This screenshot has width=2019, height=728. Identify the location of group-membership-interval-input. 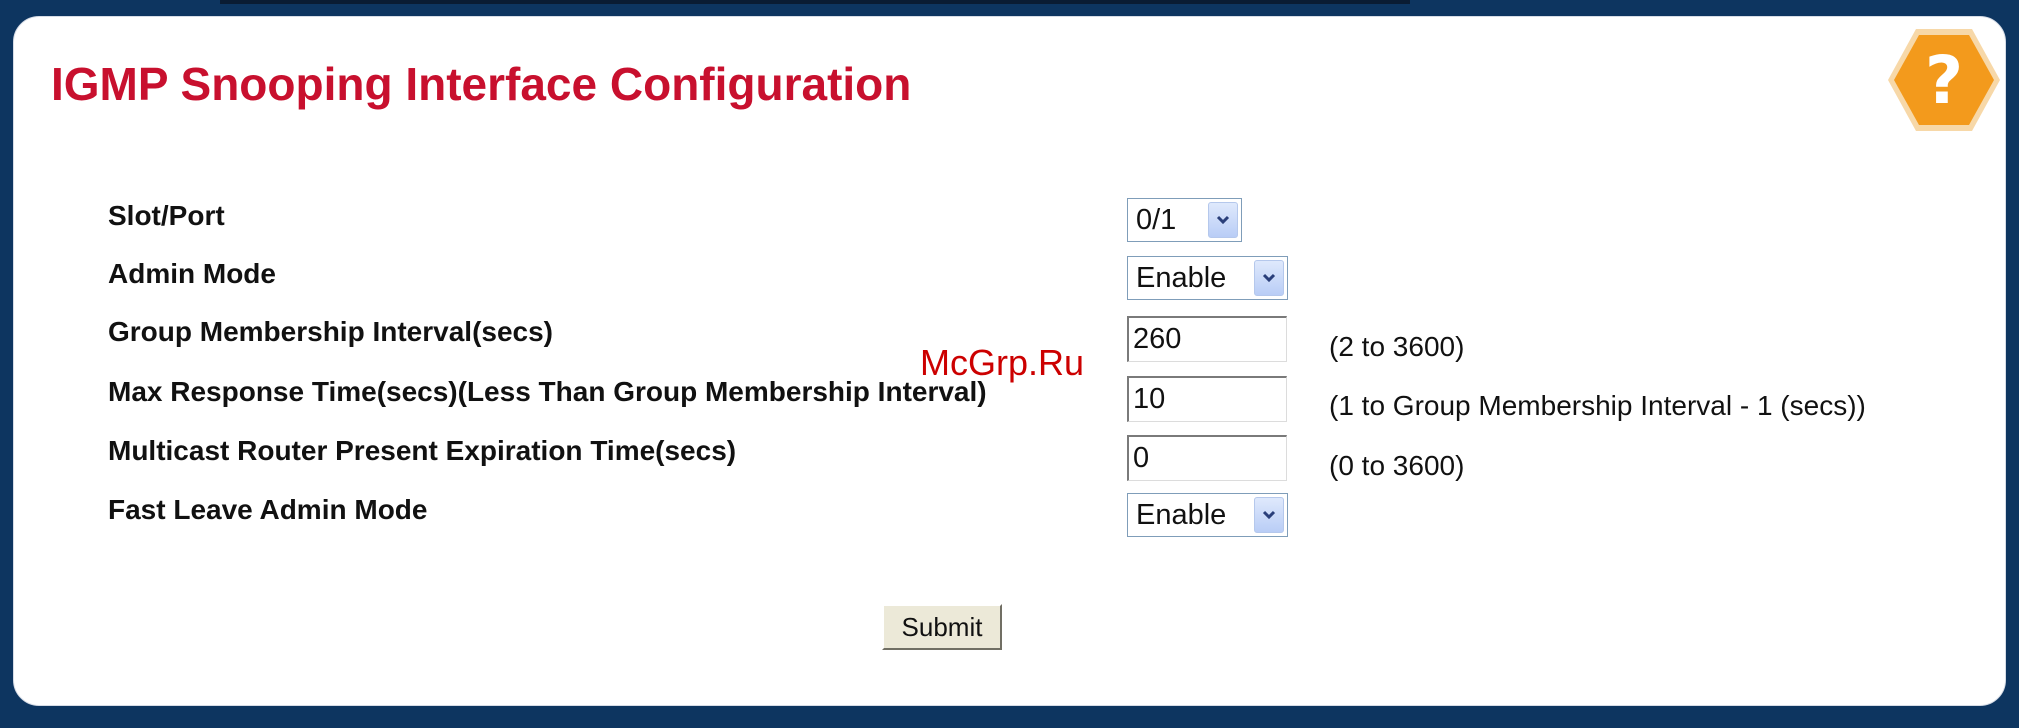
(1207, 339).